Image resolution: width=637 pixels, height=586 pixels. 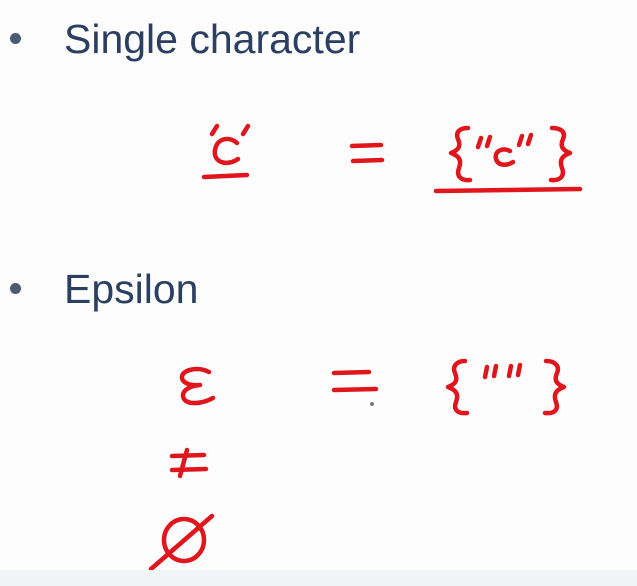 I want to click on handwritten-open-quote, so click(x=214, y=130).